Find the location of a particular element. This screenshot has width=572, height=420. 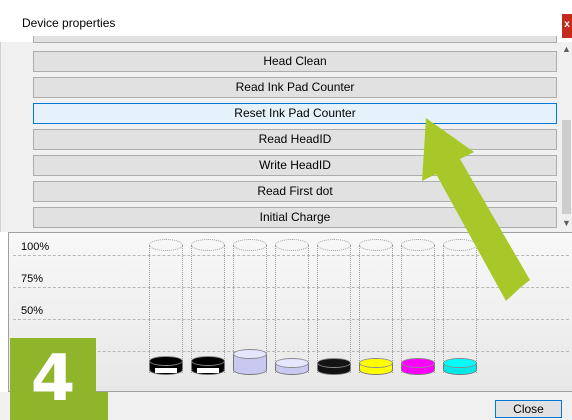

head-clean-button: Head Clean is located at coordinates (295, 61).